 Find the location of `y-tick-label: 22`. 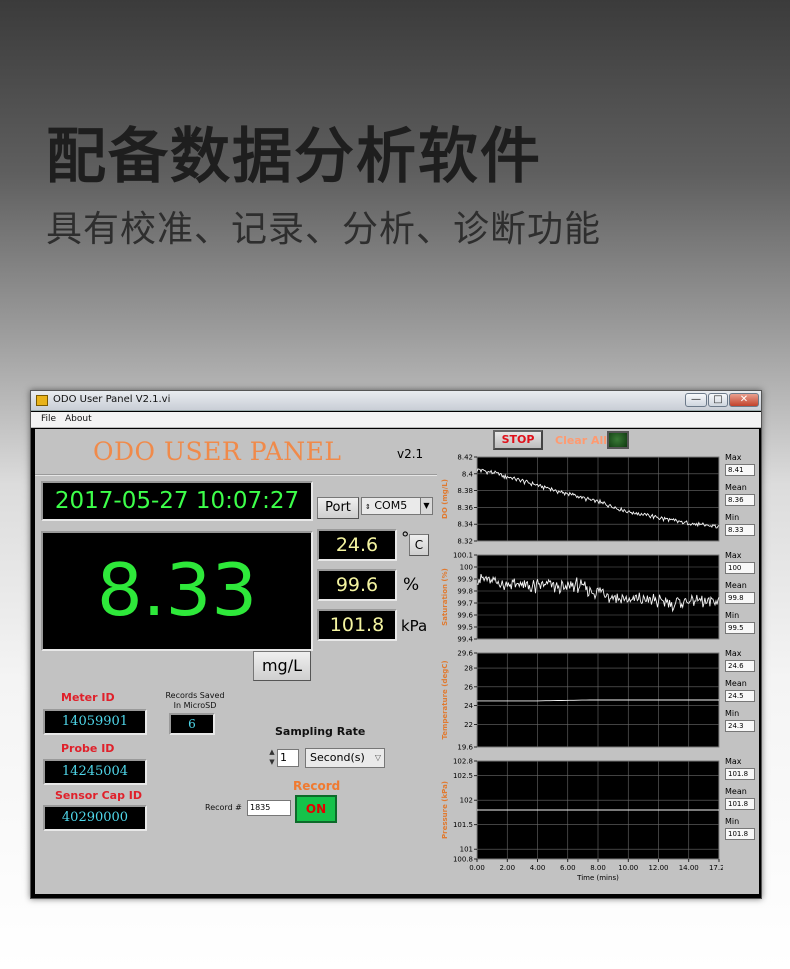

y-tick-label: 22 is located at coordinates (468, 725).